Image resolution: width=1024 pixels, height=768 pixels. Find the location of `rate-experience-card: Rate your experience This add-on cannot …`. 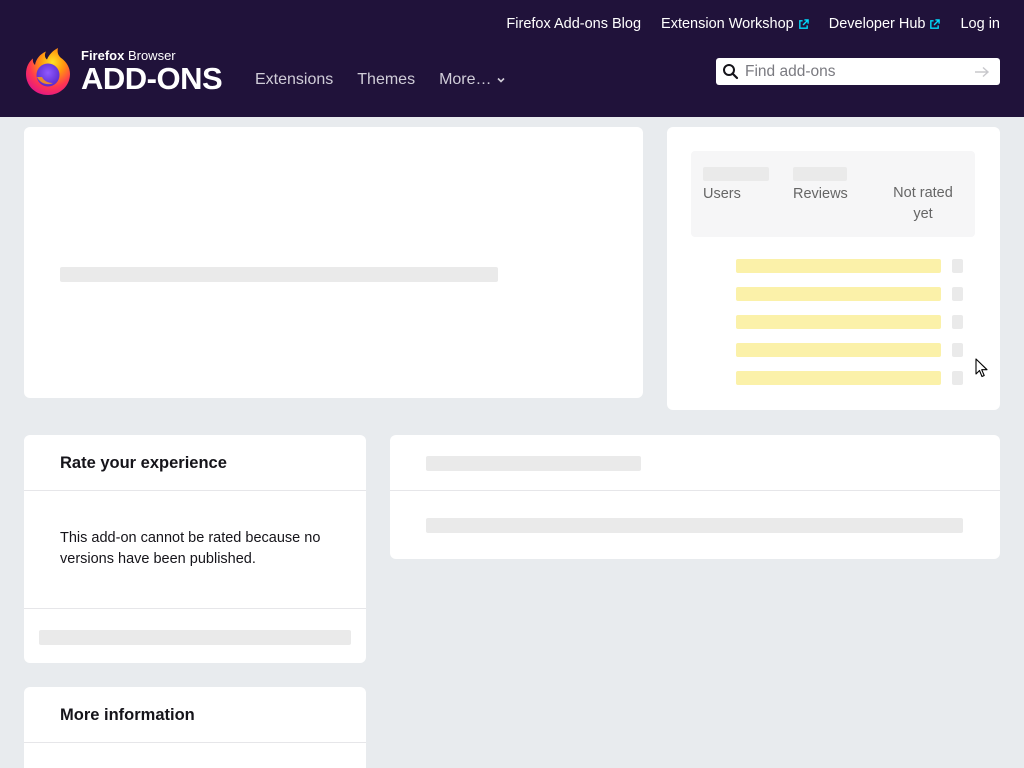

rate-experience-card: Rate your experience This add-on cannot … is located at coordinates (195, 549).